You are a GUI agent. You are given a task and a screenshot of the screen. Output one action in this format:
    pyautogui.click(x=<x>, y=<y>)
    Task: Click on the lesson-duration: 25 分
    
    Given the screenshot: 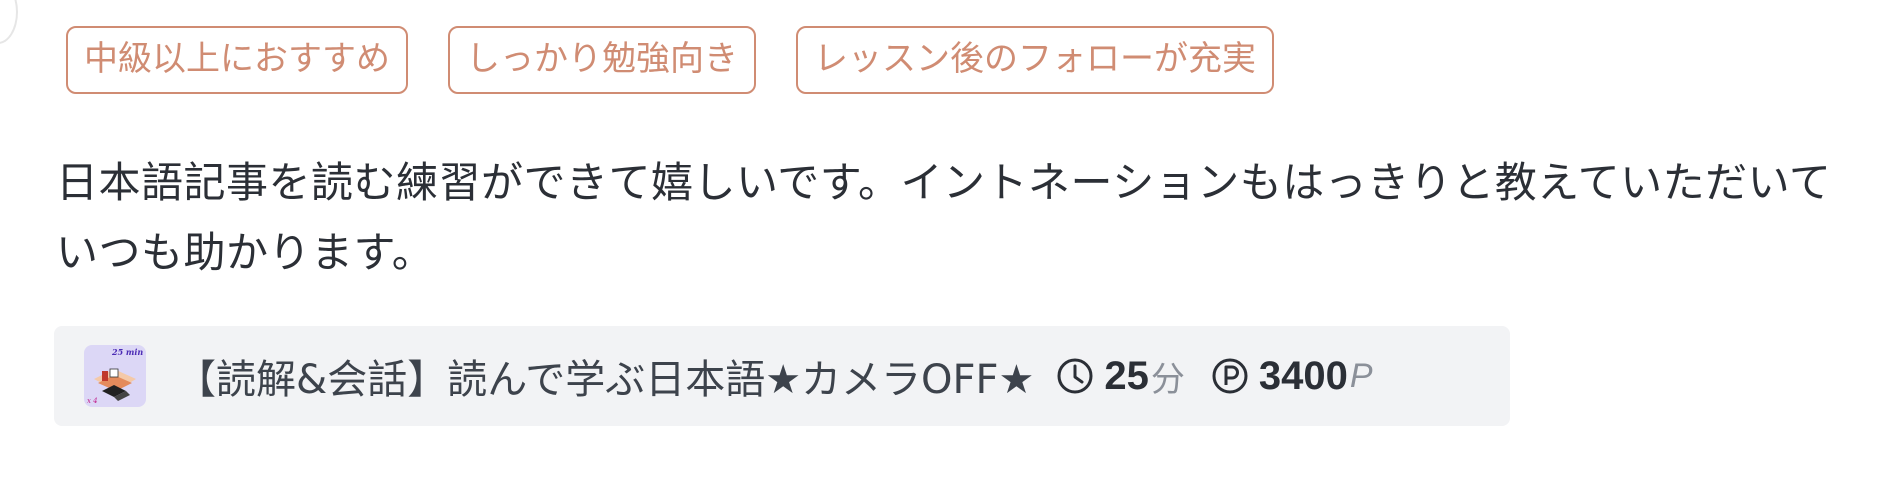 What is the action you would take?
    pyautogui.click(x=1120, y=376)
    